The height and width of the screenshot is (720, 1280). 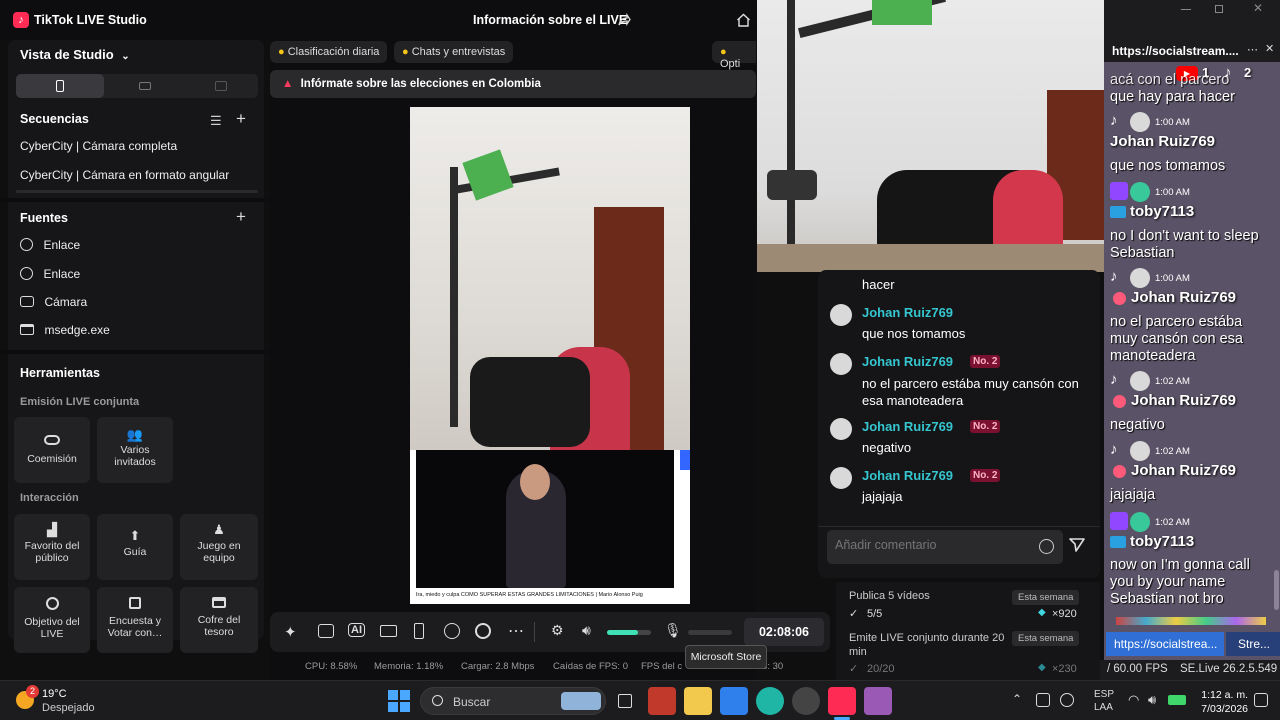 I want to click on studio-view-dropdown: Vista de Studio ⌄, so click(x=75, y=54).